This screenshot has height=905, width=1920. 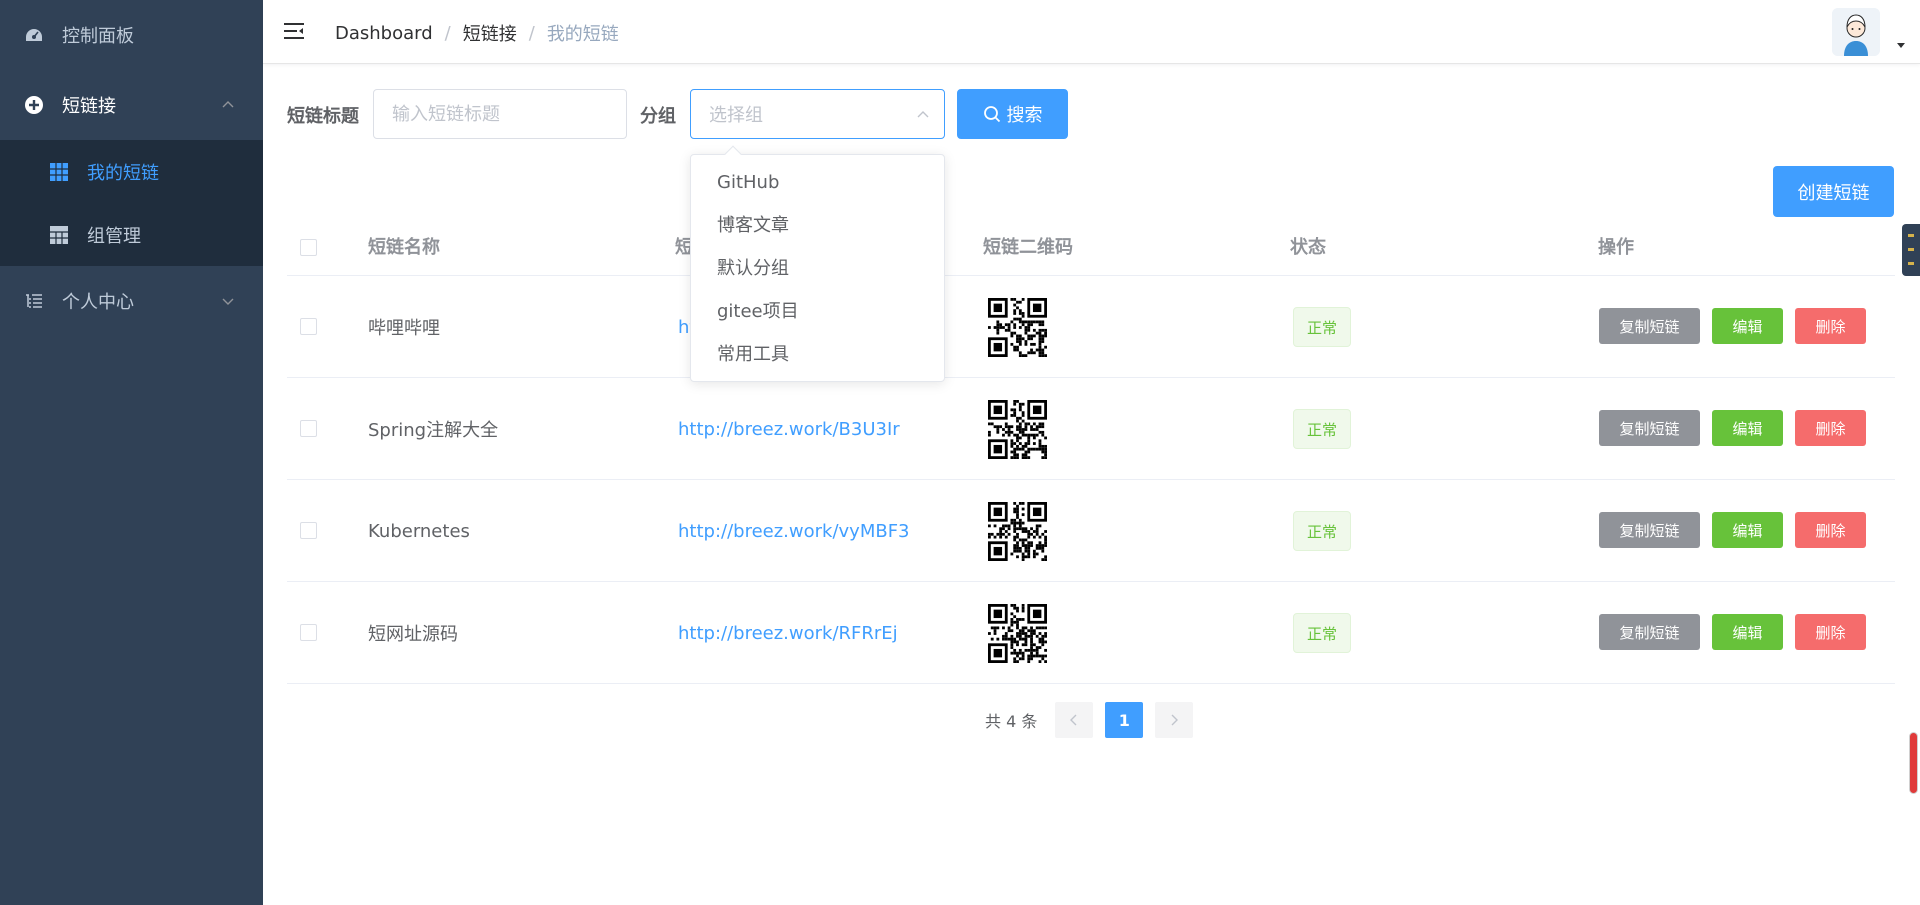 I want to click on title-label: 短链标题, so click(x=323, y=116).